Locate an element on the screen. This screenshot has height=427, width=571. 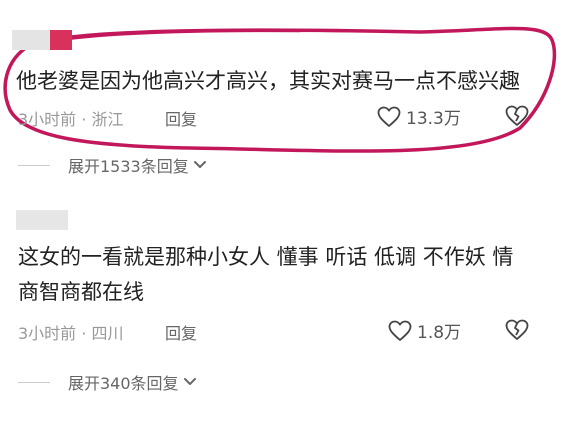
like-button: 13.3万 is located at coordinates (419, 116).